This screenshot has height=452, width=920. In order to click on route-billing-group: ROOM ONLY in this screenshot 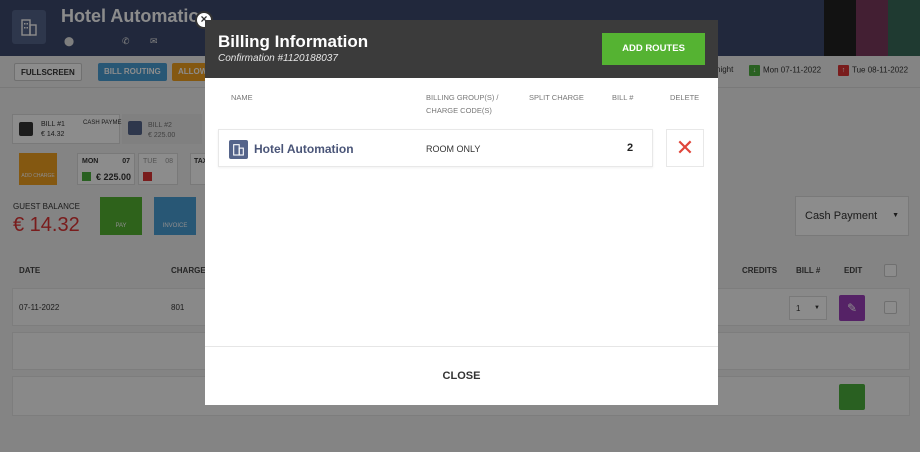, I will do `click(453, 149)`.